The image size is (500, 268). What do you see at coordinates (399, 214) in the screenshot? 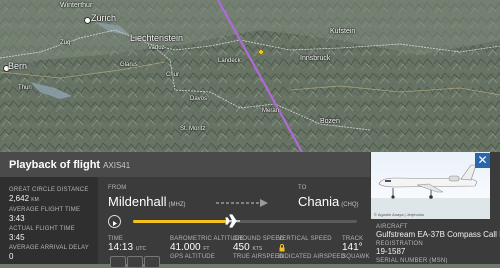
I see `photo-credit: © Agustin Anaya | Jetphotos` at bounding box center [399, 214].